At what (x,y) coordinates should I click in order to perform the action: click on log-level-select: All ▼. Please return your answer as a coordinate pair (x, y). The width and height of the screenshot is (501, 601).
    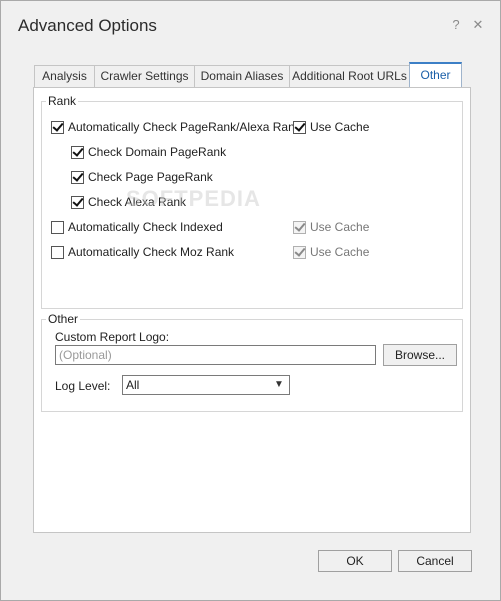
    Looking at the image, I should click on (206, 385).